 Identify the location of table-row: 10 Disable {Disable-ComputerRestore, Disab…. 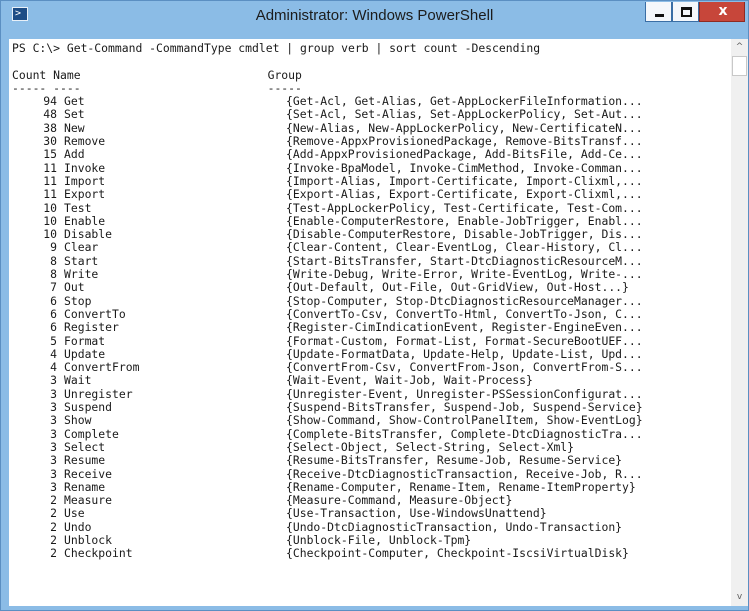
(371, 234).